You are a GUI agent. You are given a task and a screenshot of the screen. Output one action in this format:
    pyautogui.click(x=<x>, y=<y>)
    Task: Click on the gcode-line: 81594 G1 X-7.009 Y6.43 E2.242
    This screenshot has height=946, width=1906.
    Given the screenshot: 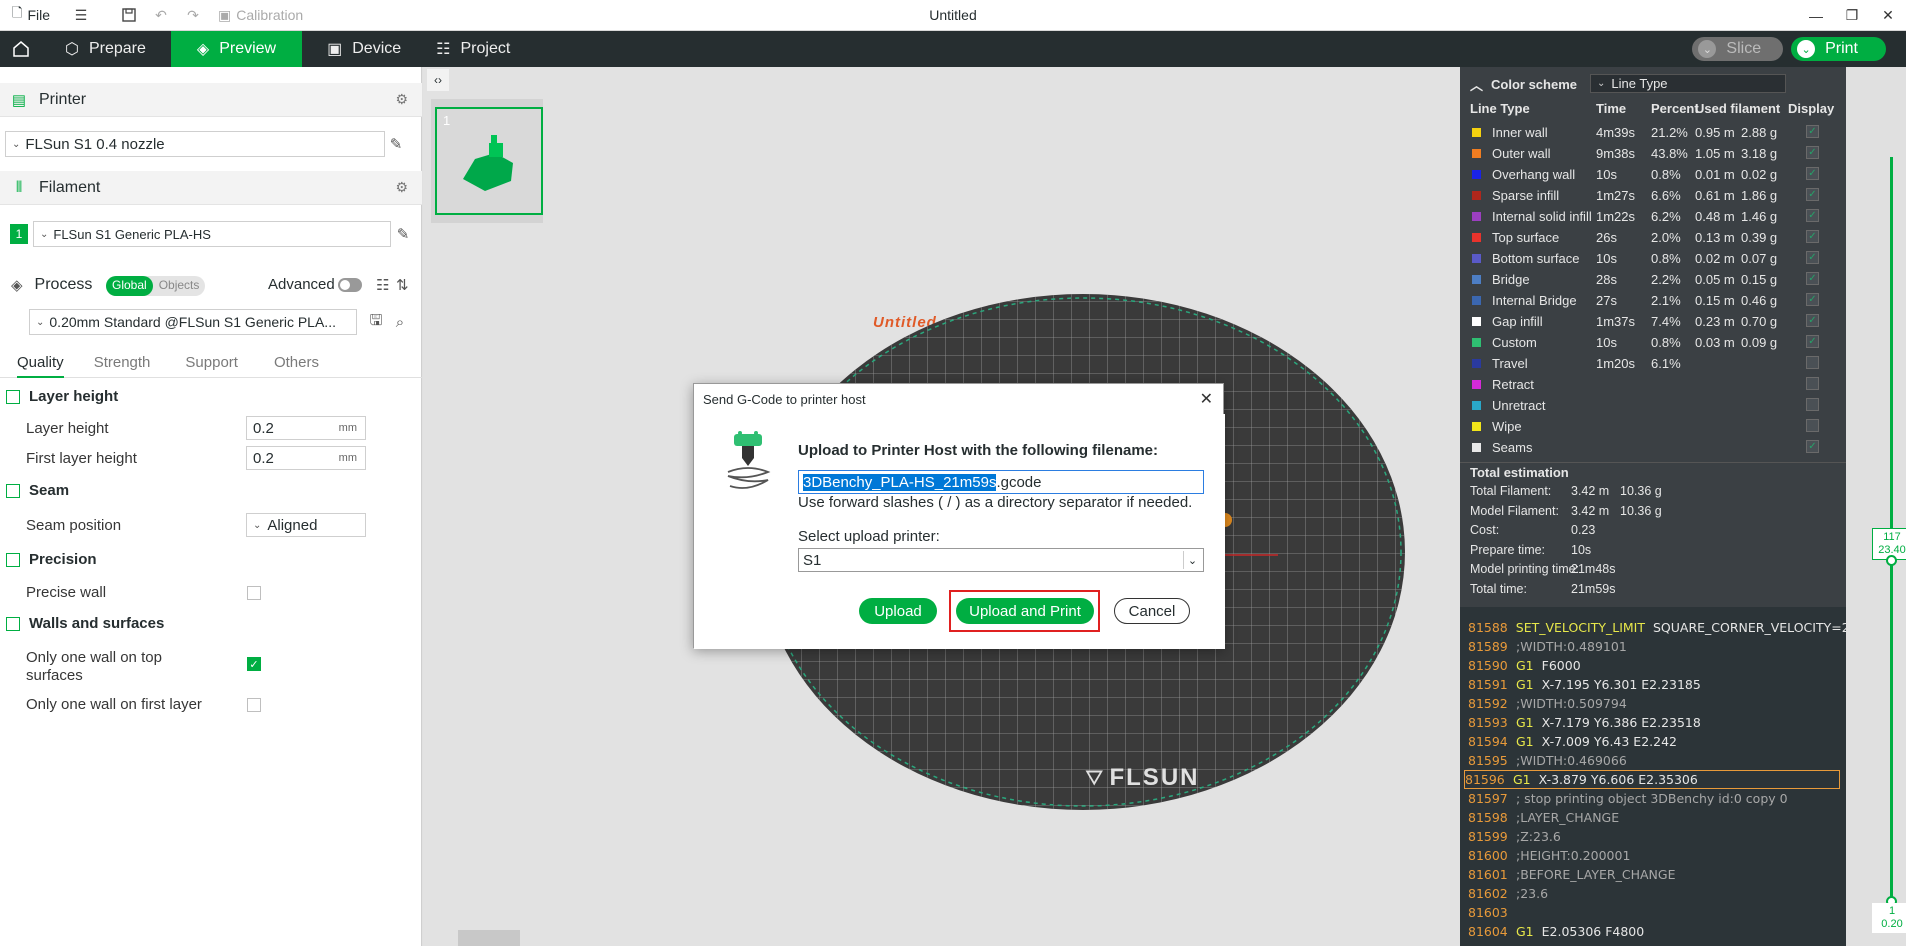 What is the action you would take?
    pyautogui.click(x=1653, y=741)
    